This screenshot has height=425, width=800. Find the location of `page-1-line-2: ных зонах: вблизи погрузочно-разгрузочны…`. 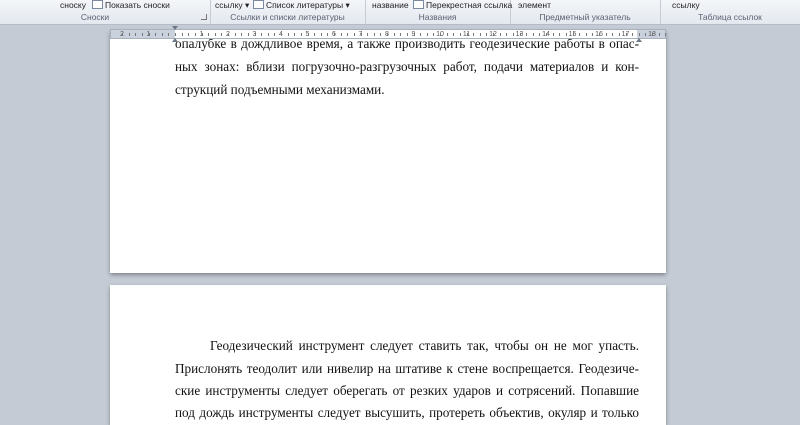

page-1-line-2: ных зонах: вблизи погрузочно-разгрузочны… is located at coordinates (407, 66).